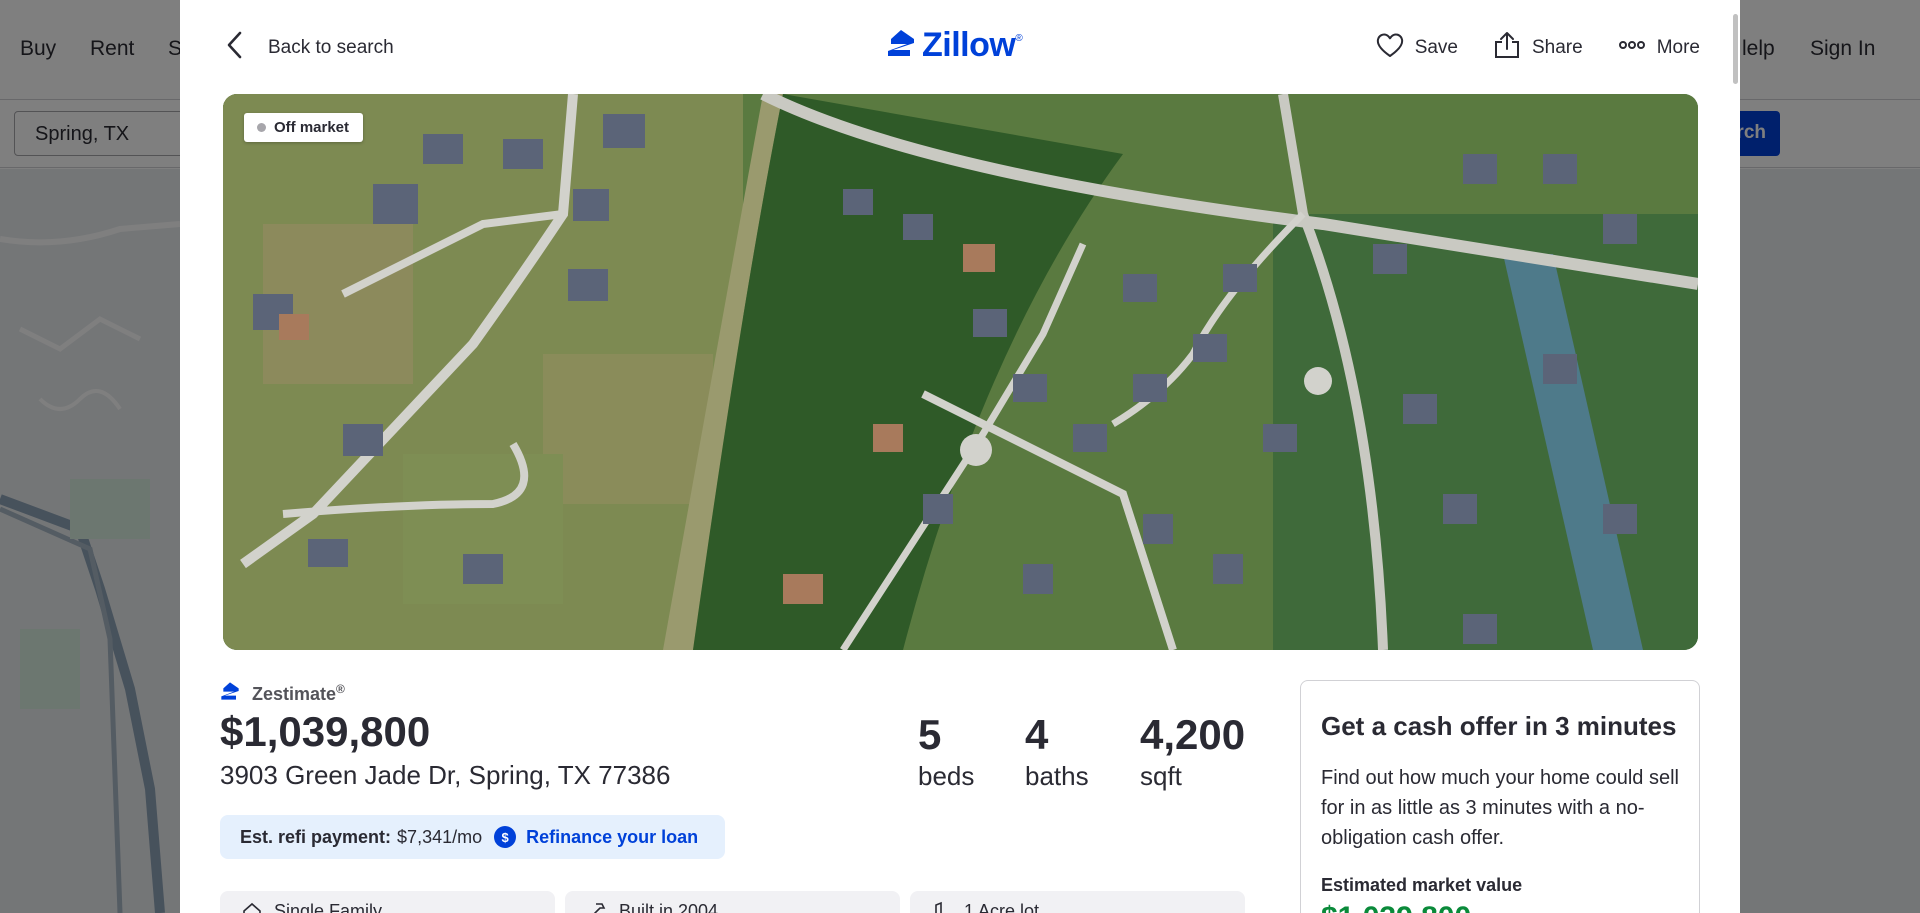 The image size is (1920, 913). I want to click on back-to-search-button: Back to search, so click(308, 47).